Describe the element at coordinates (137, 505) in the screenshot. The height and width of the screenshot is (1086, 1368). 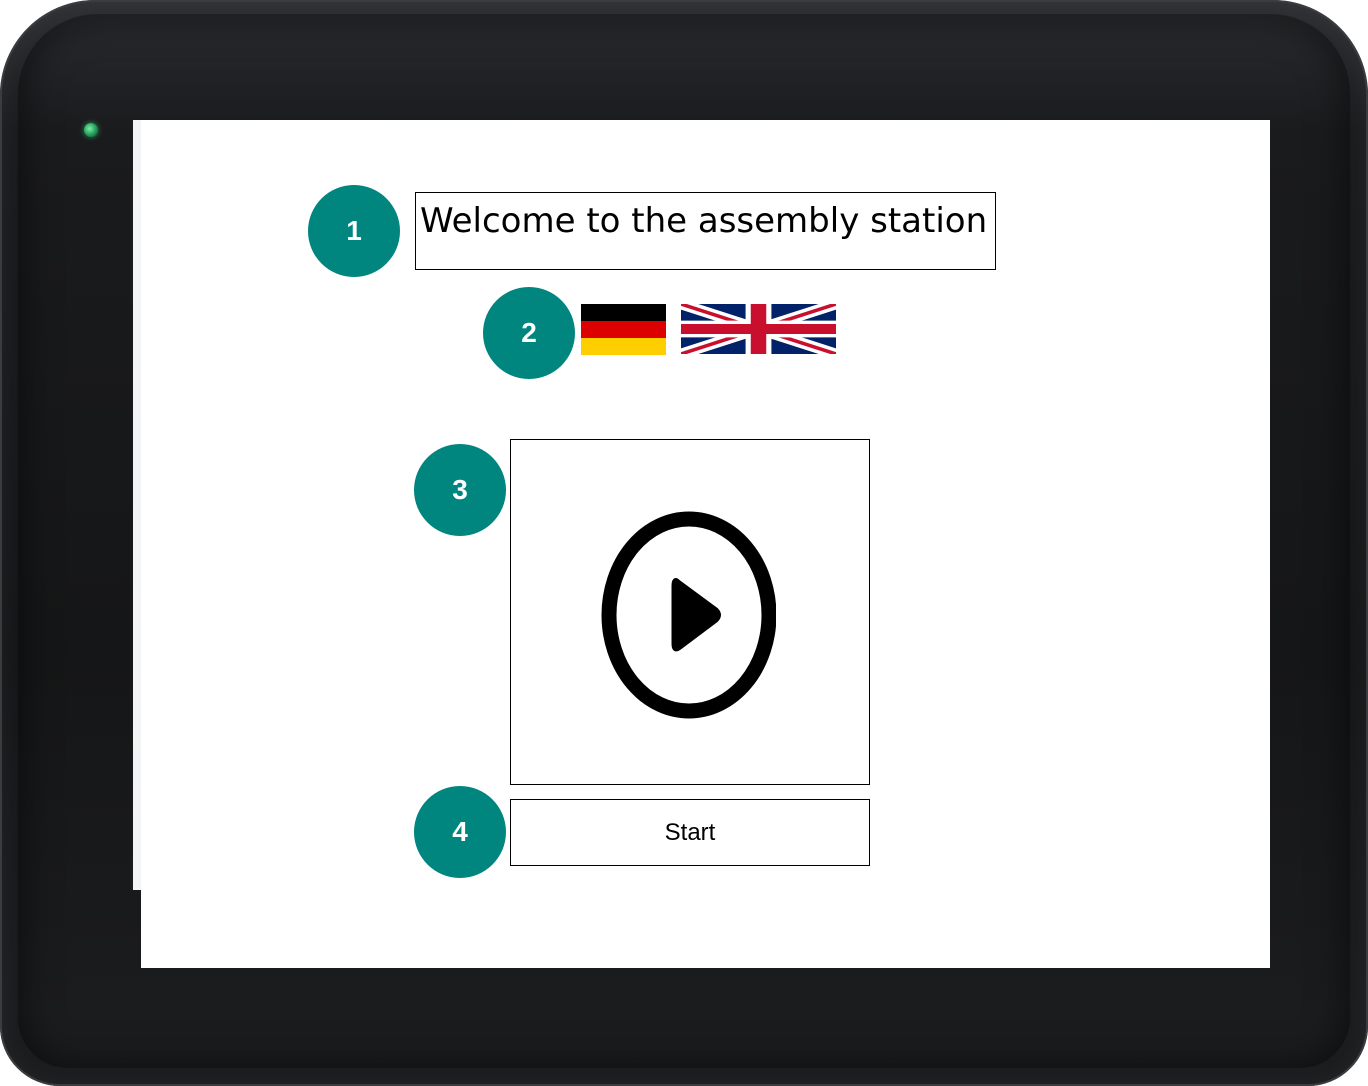
I see `screen-edge` at that location.